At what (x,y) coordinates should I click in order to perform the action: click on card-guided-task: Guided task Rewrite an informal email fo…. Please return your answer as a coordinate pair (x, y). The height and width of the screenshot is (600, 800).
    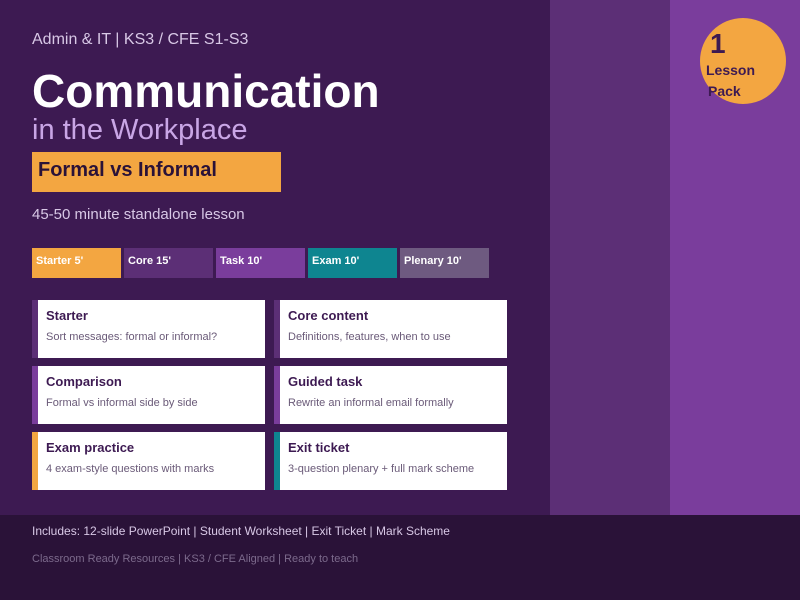
    Looking at the image, I should click on (390, 395).